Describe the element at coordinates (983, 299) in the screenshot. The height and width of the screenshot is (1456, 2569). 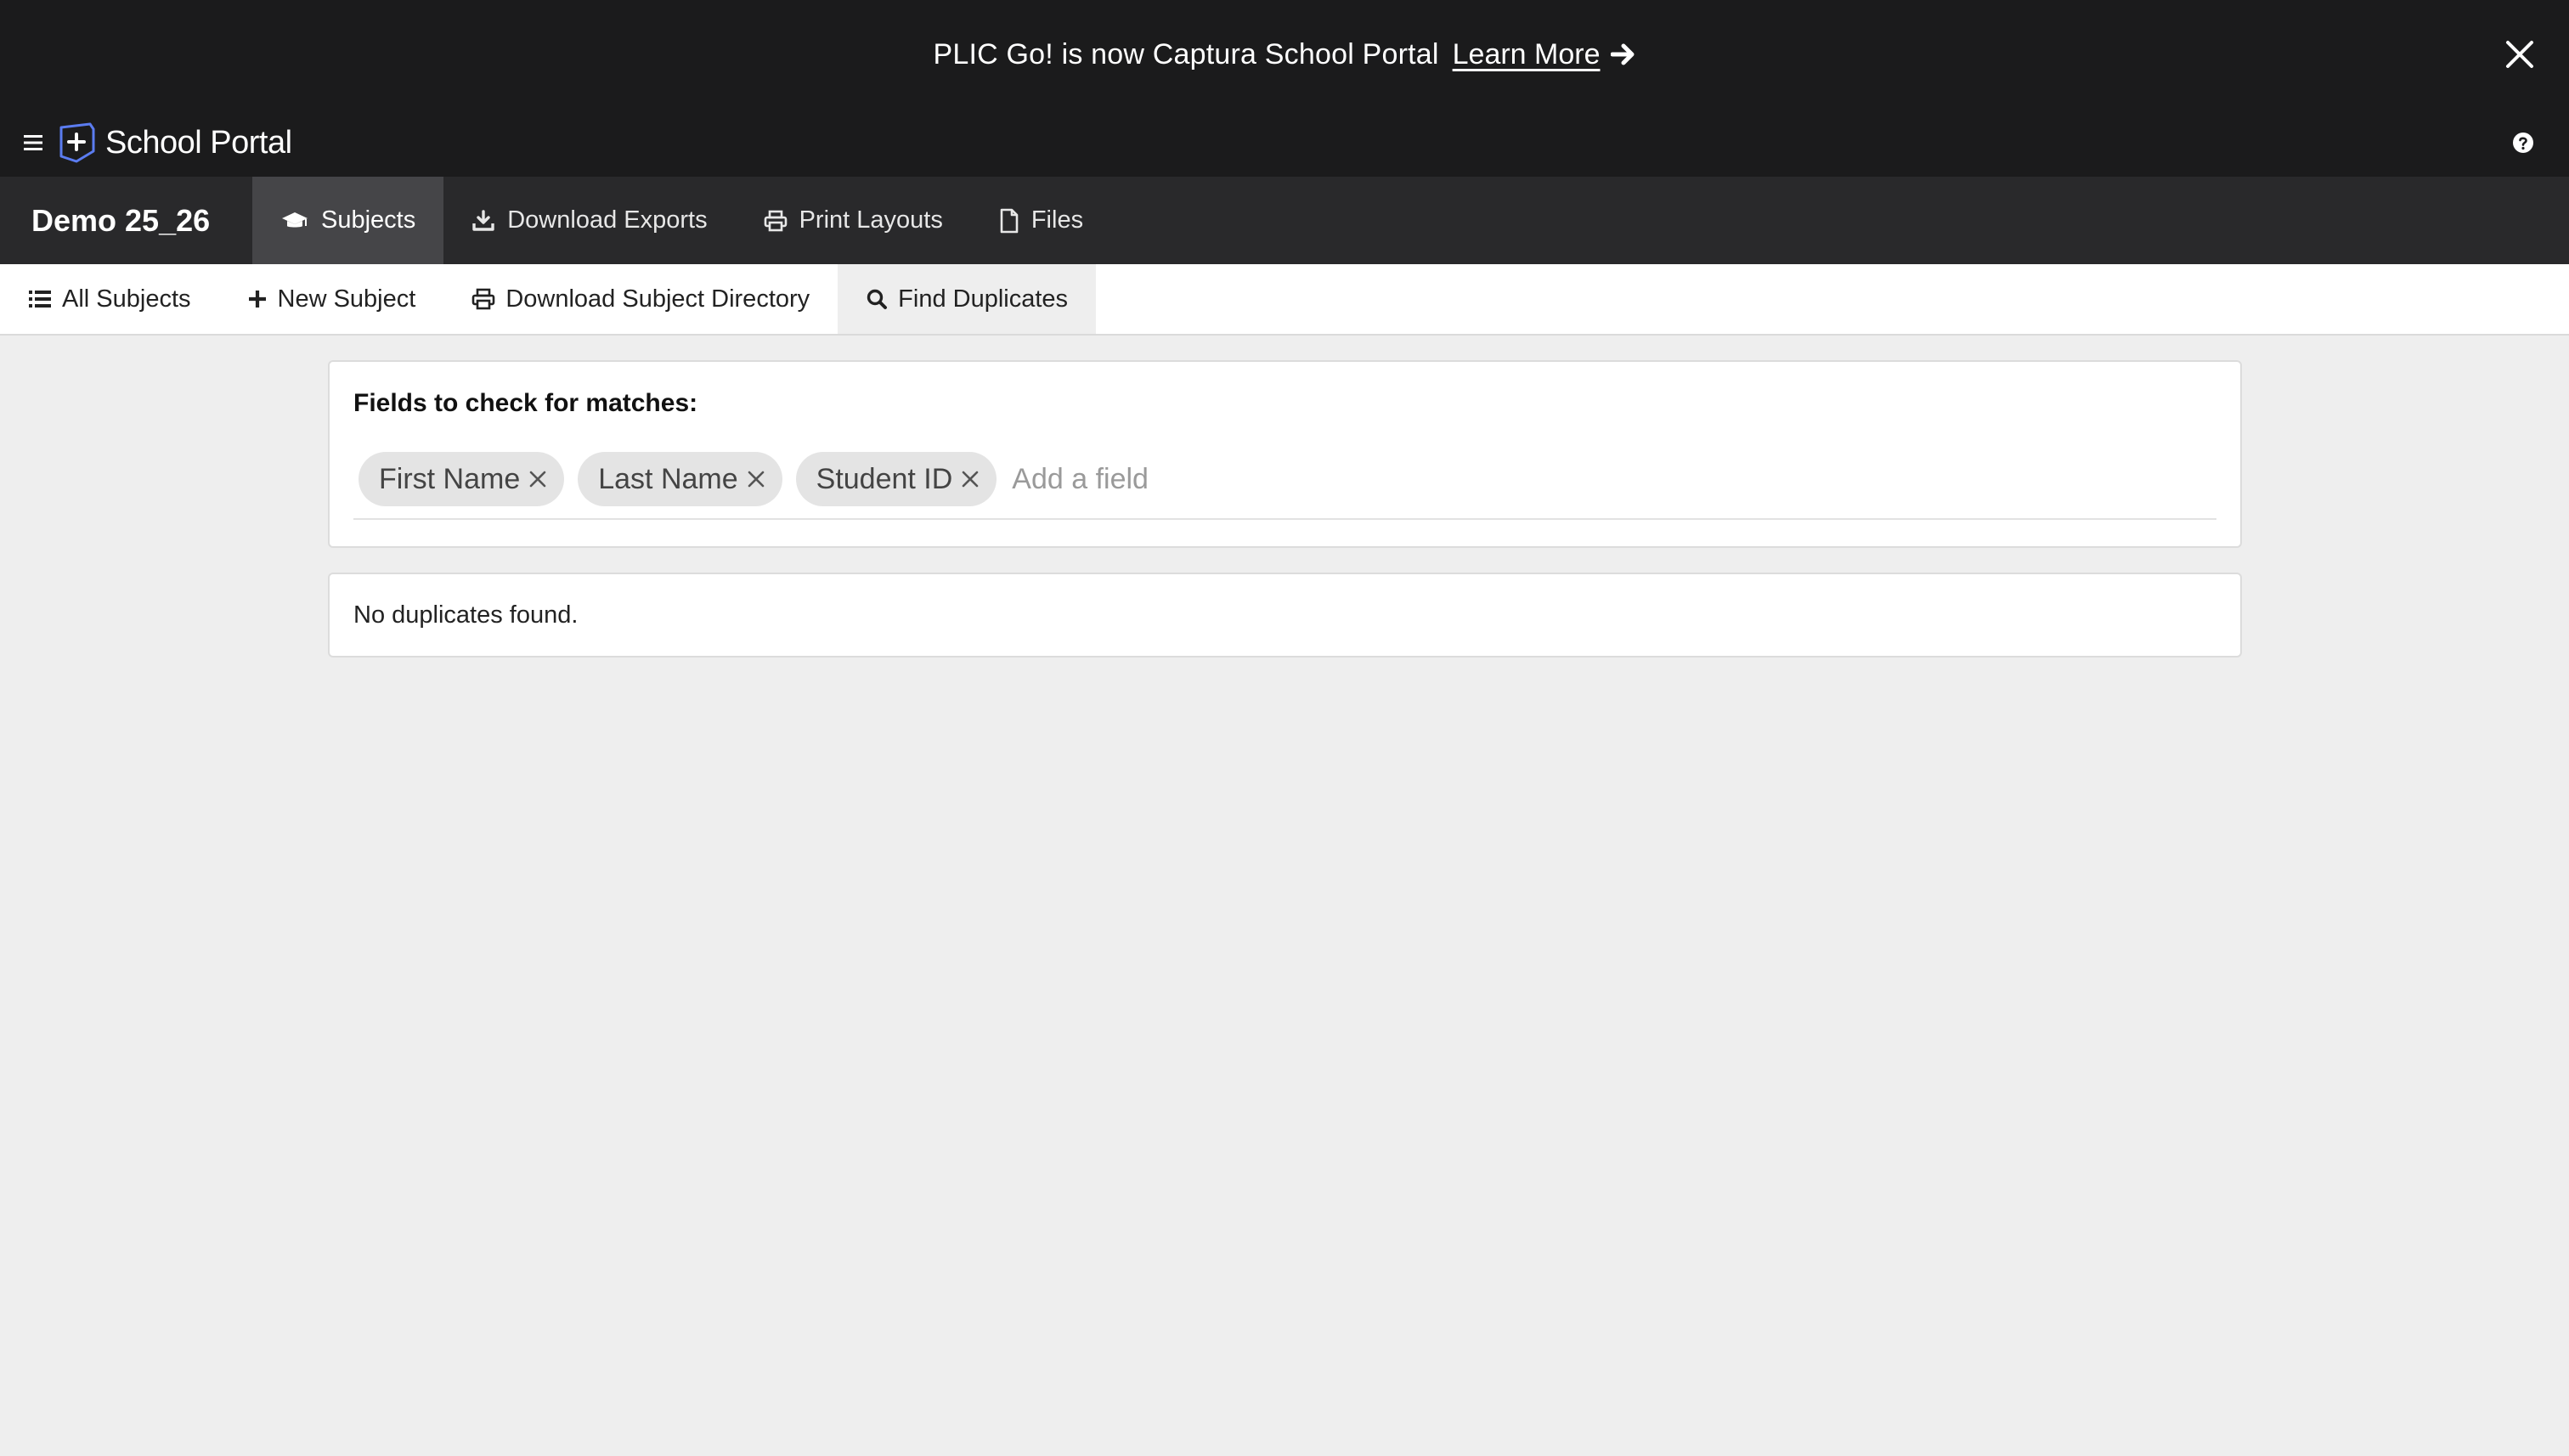
I see `nav-label: Find Duplicates` at that location.